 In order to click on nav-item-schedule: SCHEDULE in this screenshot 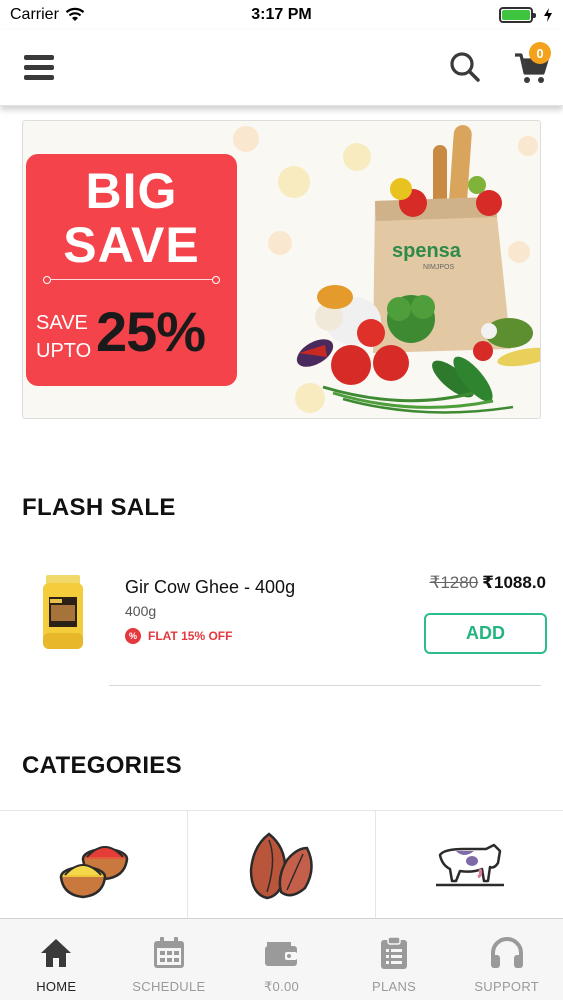, I will do `click(169, 959)`.